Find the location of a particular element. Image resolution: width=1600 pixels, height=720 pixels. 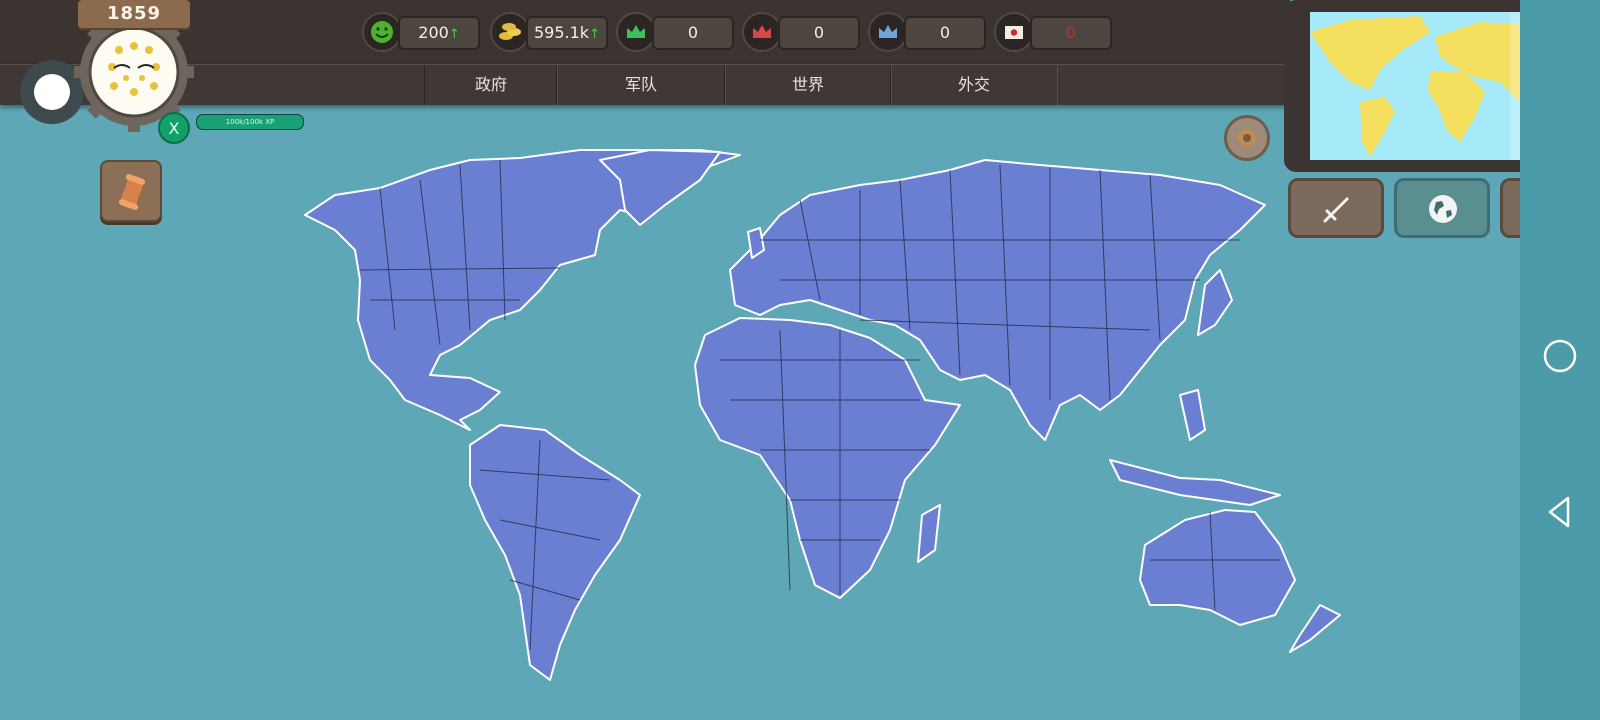

tab-world: 世界 is located at coordinates (808, 85).